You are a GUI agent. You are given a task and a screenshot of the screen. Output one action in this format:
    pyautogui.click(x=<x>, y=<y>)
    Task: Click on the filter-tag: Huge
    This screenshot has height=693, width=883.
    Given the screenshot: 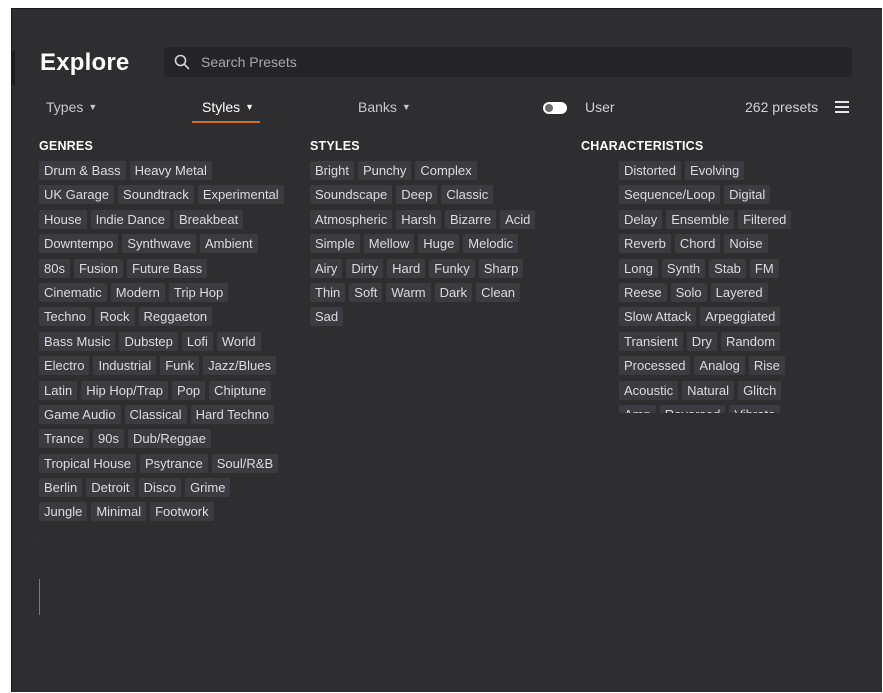 What is the action you would take?
    pyautogui.click(x=439, y=244)
    